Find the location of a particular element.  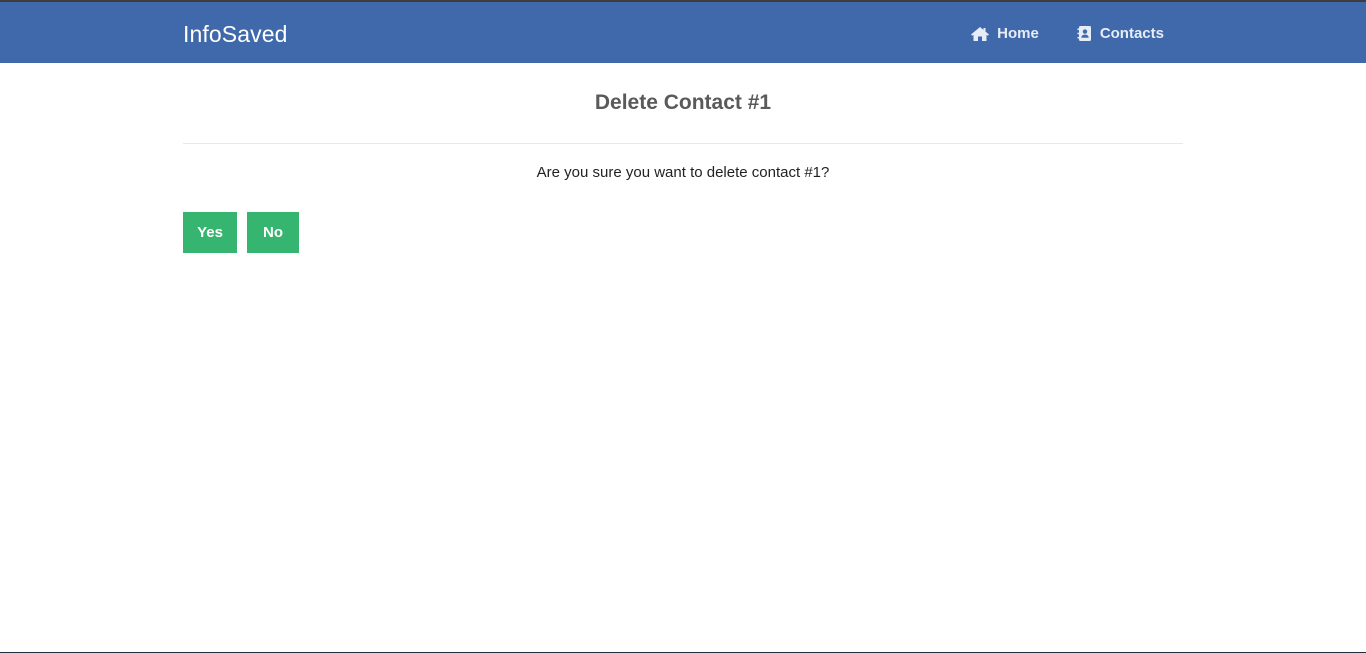

title-divider is located at coordinates (683, 143).